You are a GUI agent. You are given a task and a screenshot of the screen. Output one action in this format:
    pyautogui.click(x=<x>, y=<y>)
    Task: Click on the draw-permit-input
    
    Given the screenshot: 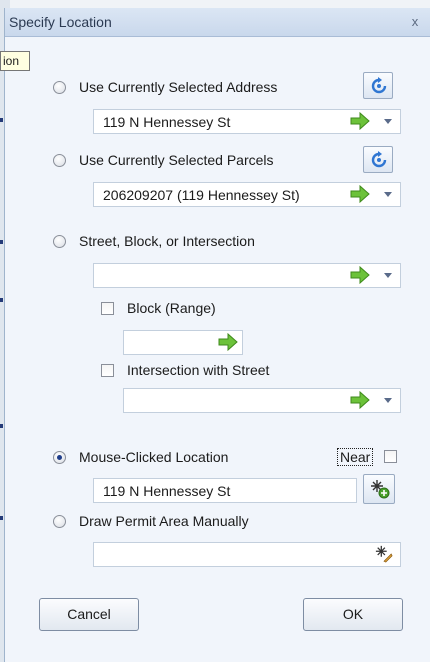 What is the action you would take?
    pyautogui.click(x=247, y=554)
    